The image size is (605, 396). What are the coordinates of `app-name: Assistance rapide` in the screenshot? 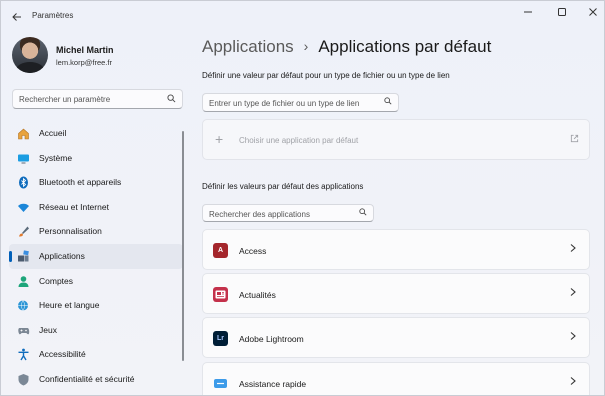 It's located at (273, 383).